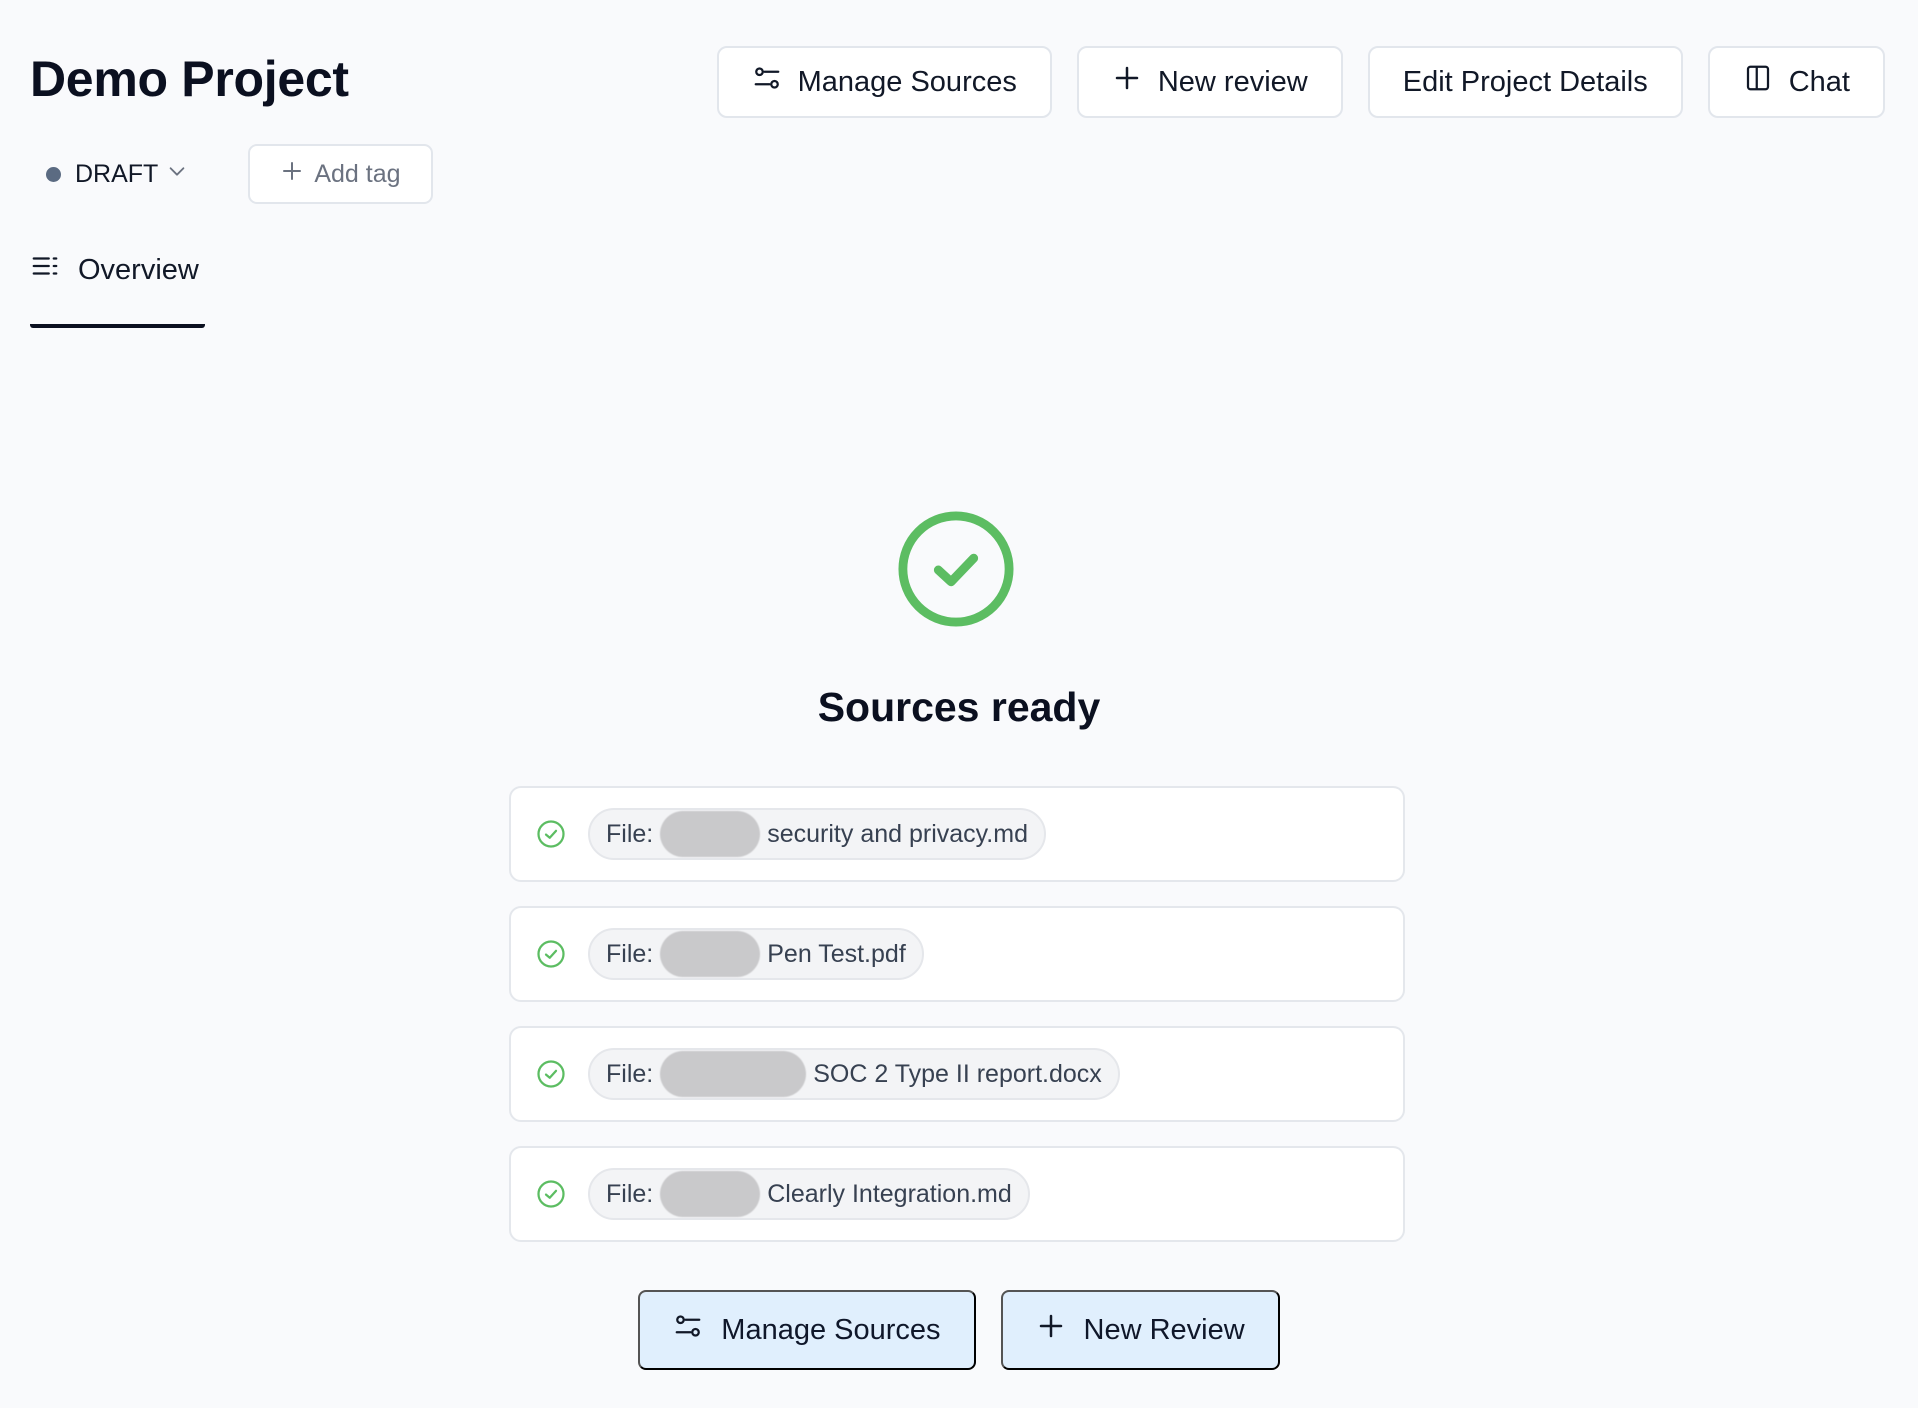 The image size is (1918, 1408). I want to click on source-file-name: Clearly Integration.md, so click(889, 1193).